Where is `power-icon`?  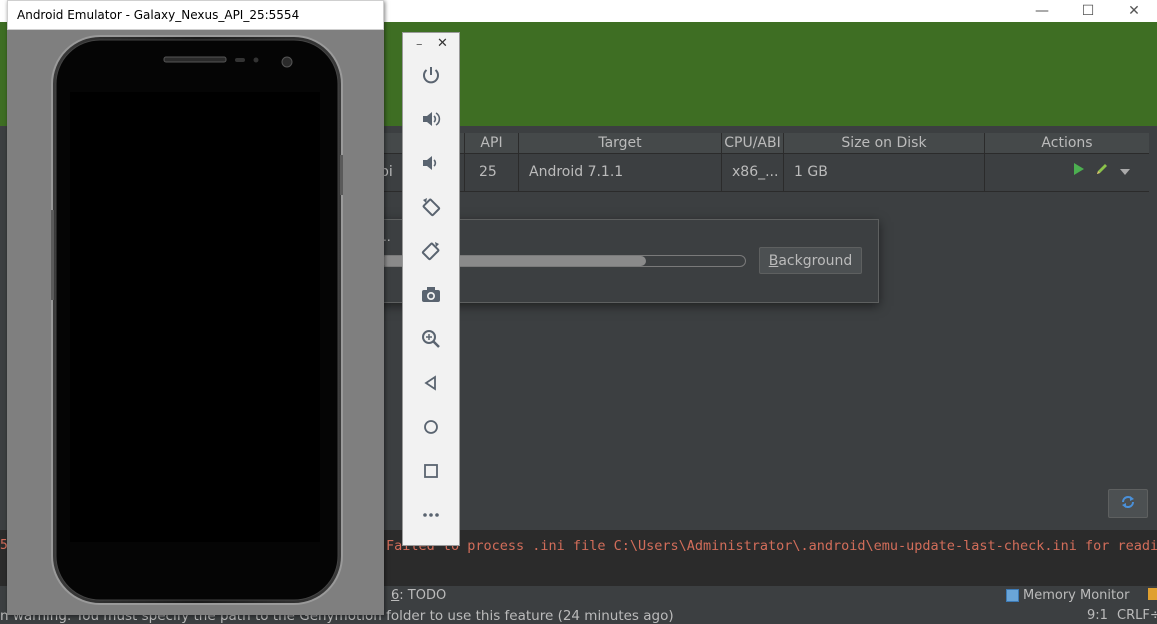
power-icon is located at coordinates (431, 77).